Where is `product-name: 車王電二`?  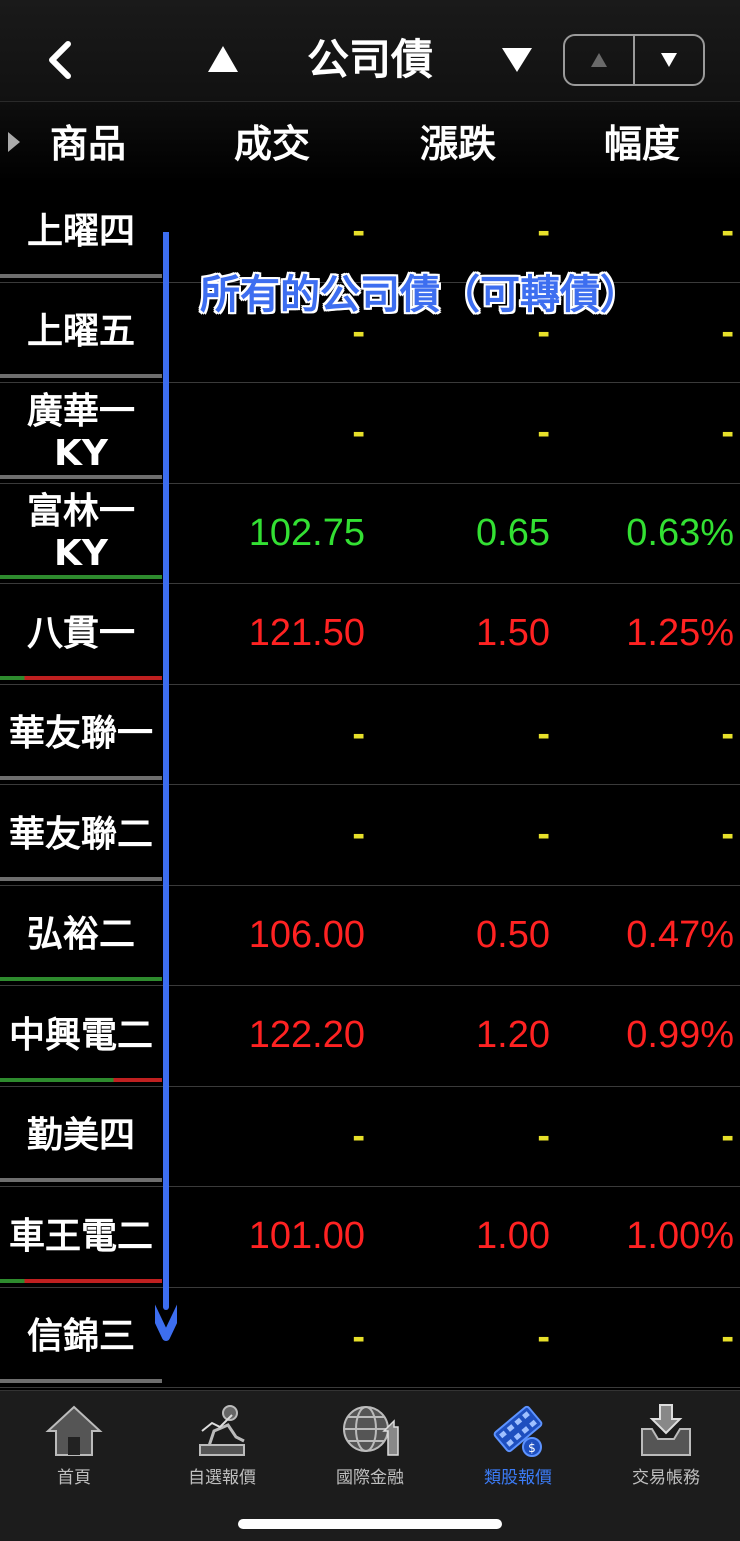 product-name: 車王電二 is located at coordinates (81, 1237).